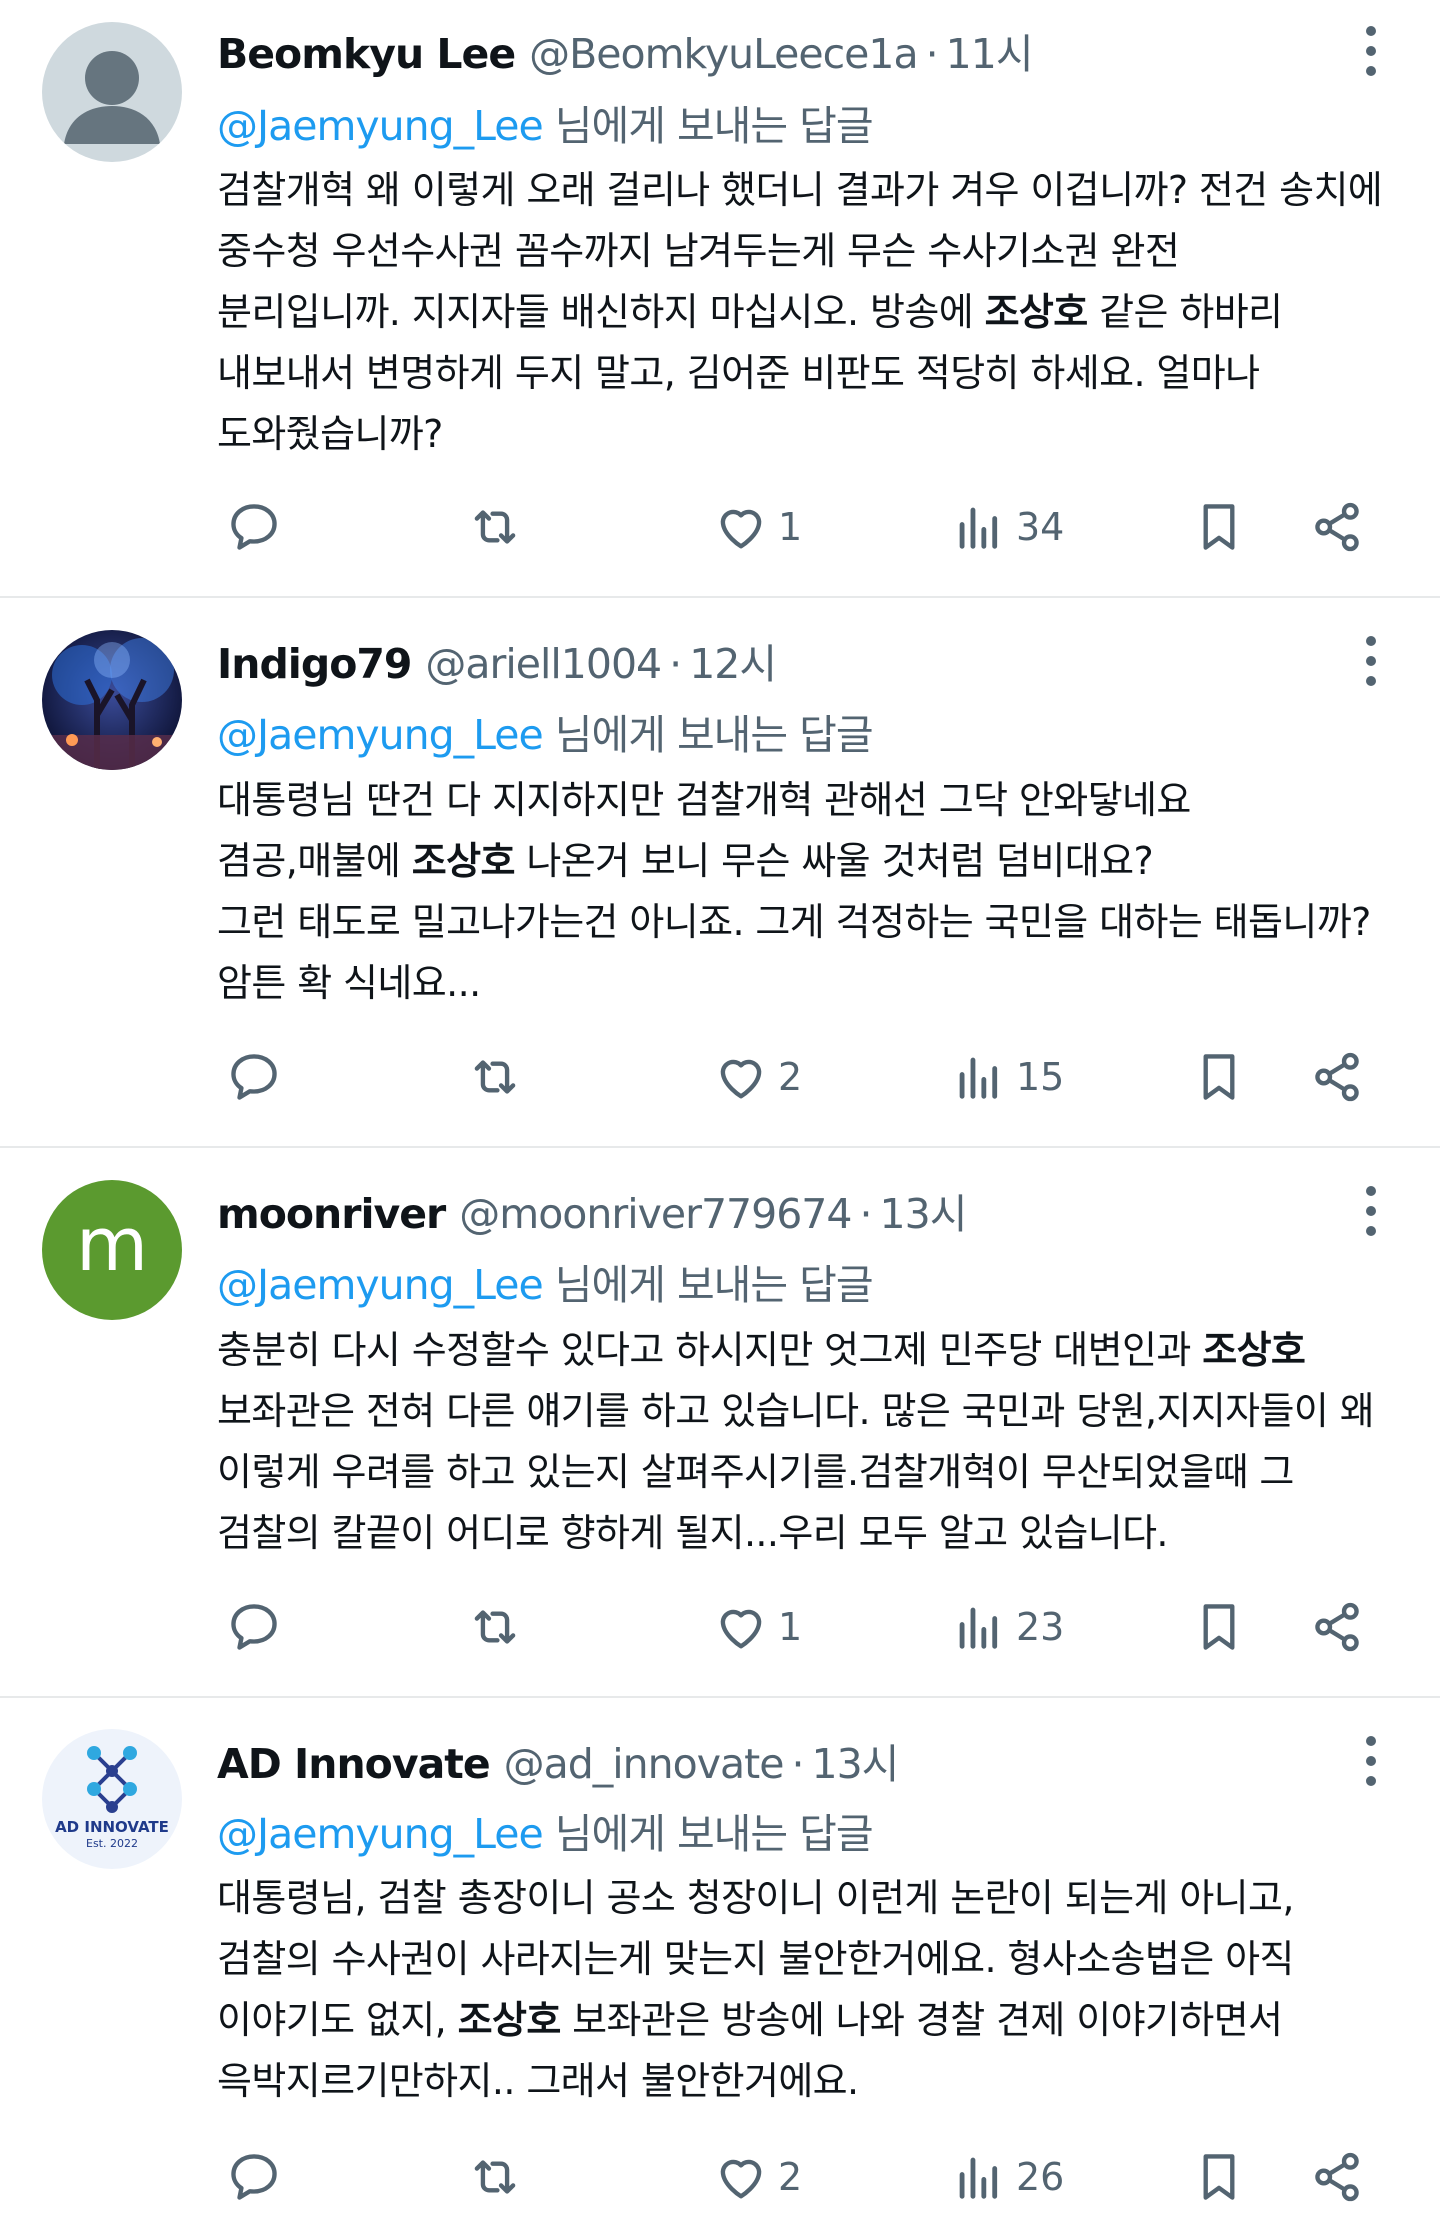 This screenshot has width=1440, height=2235. I want to click on tweet-text-line: 그런 태도로 밀고나가는건 아니죠. 그게 걱정하는 국민을 대하는 태돕니까?, so click(819, 922).